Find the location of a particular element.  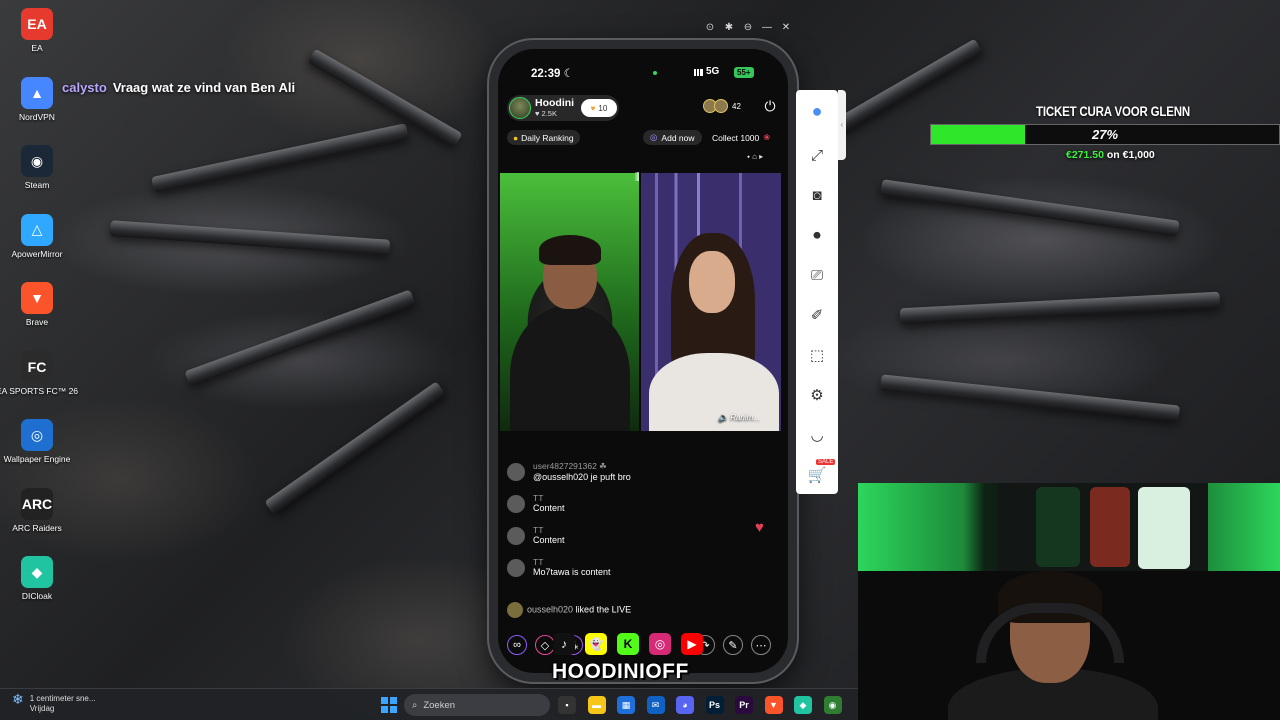

desktop-shortcut: ◆ DICloak is located at coordinates (37, 586).